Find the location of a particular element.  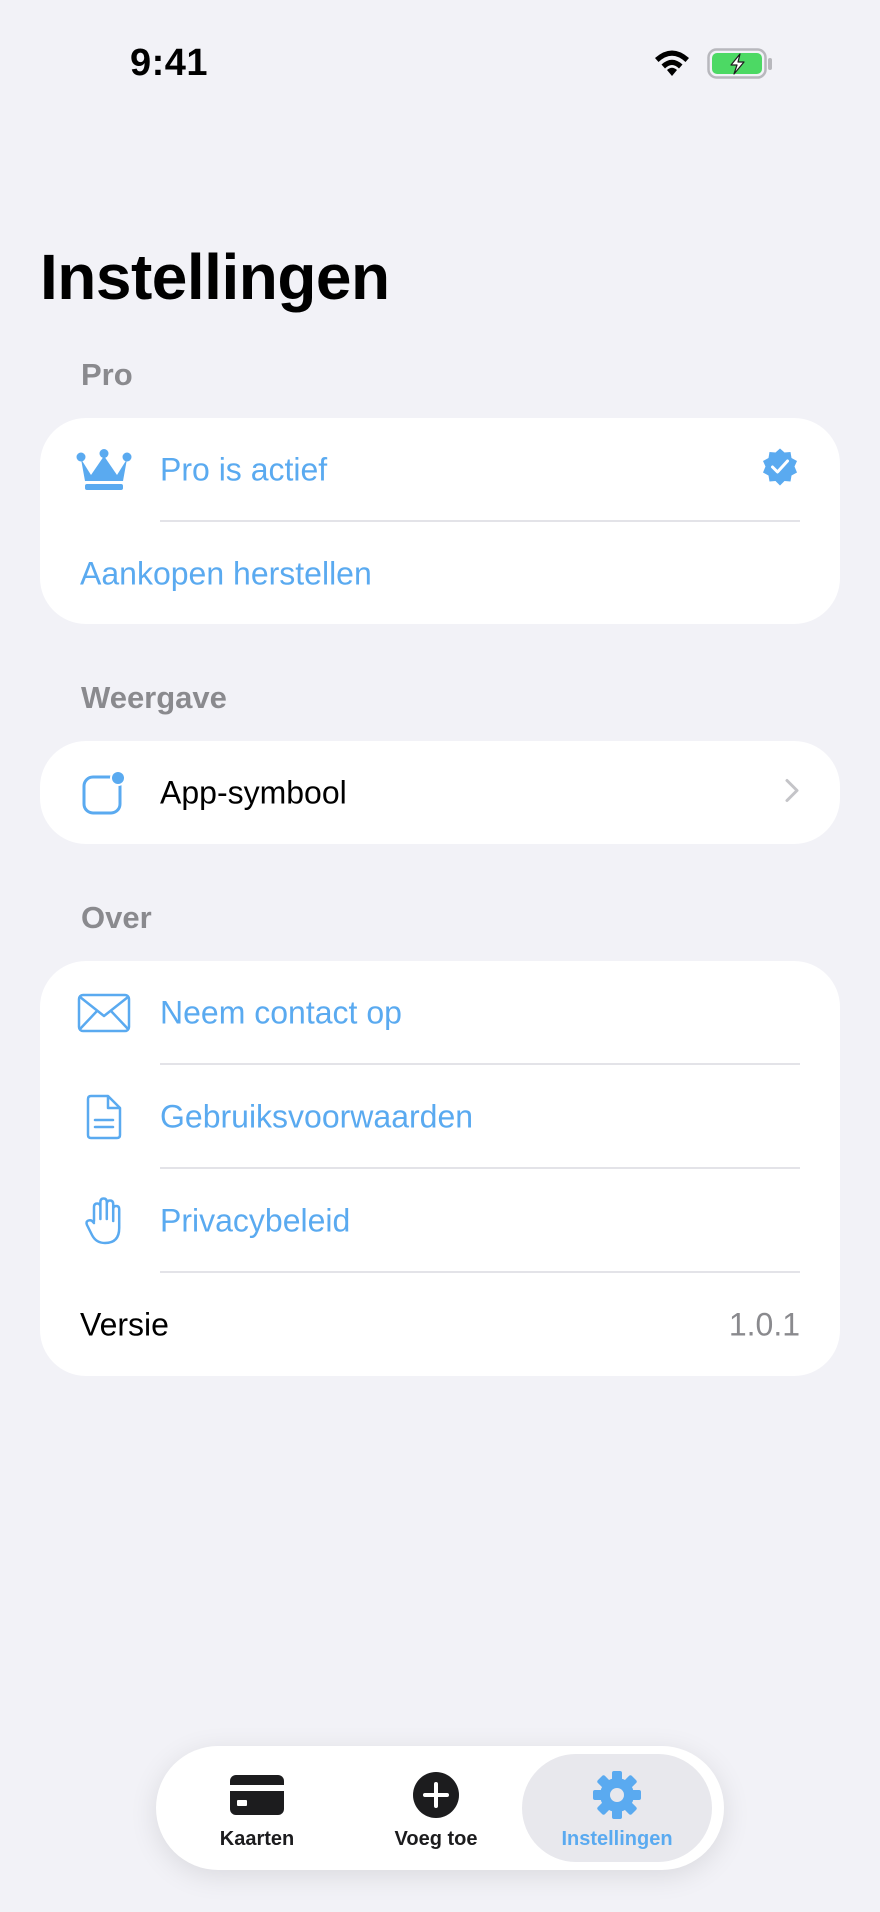

contact-row: Neem contact op is located at coordinates (440, 1013).